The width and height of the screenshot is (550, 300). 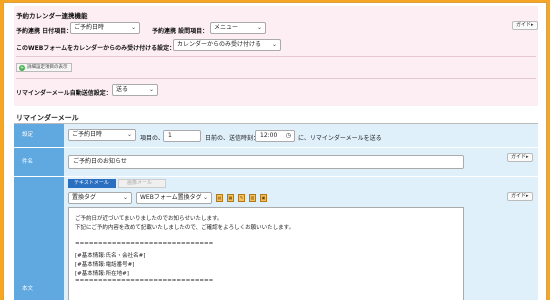 What do you see at coordinates (275, 136) in the screenshot?
I see `send-time-input: 12:00 ◷` at bounding box center [275, 136].